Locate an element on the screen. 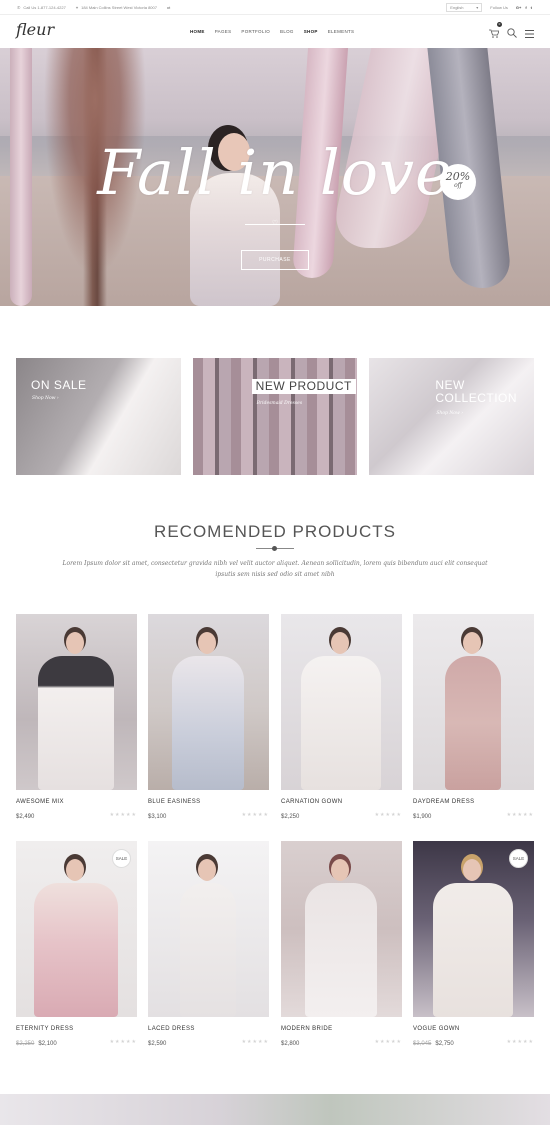 This screenshot has height=1125, width=550. product-card: CARNATION GOWN $2,250 ★★★★★ is located at coordinates (341, 717).